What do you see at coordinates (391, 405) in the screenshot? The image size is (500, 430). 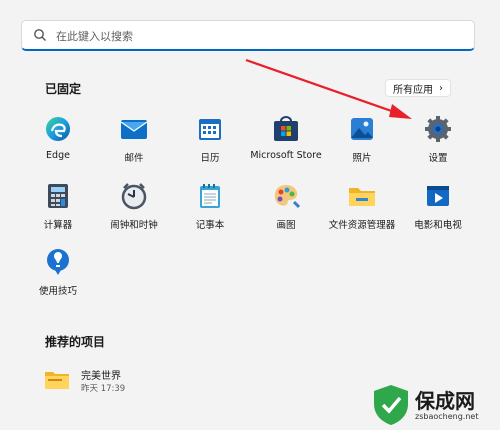 I see `watermark-logo-icon` at bounding box center [391, 405].